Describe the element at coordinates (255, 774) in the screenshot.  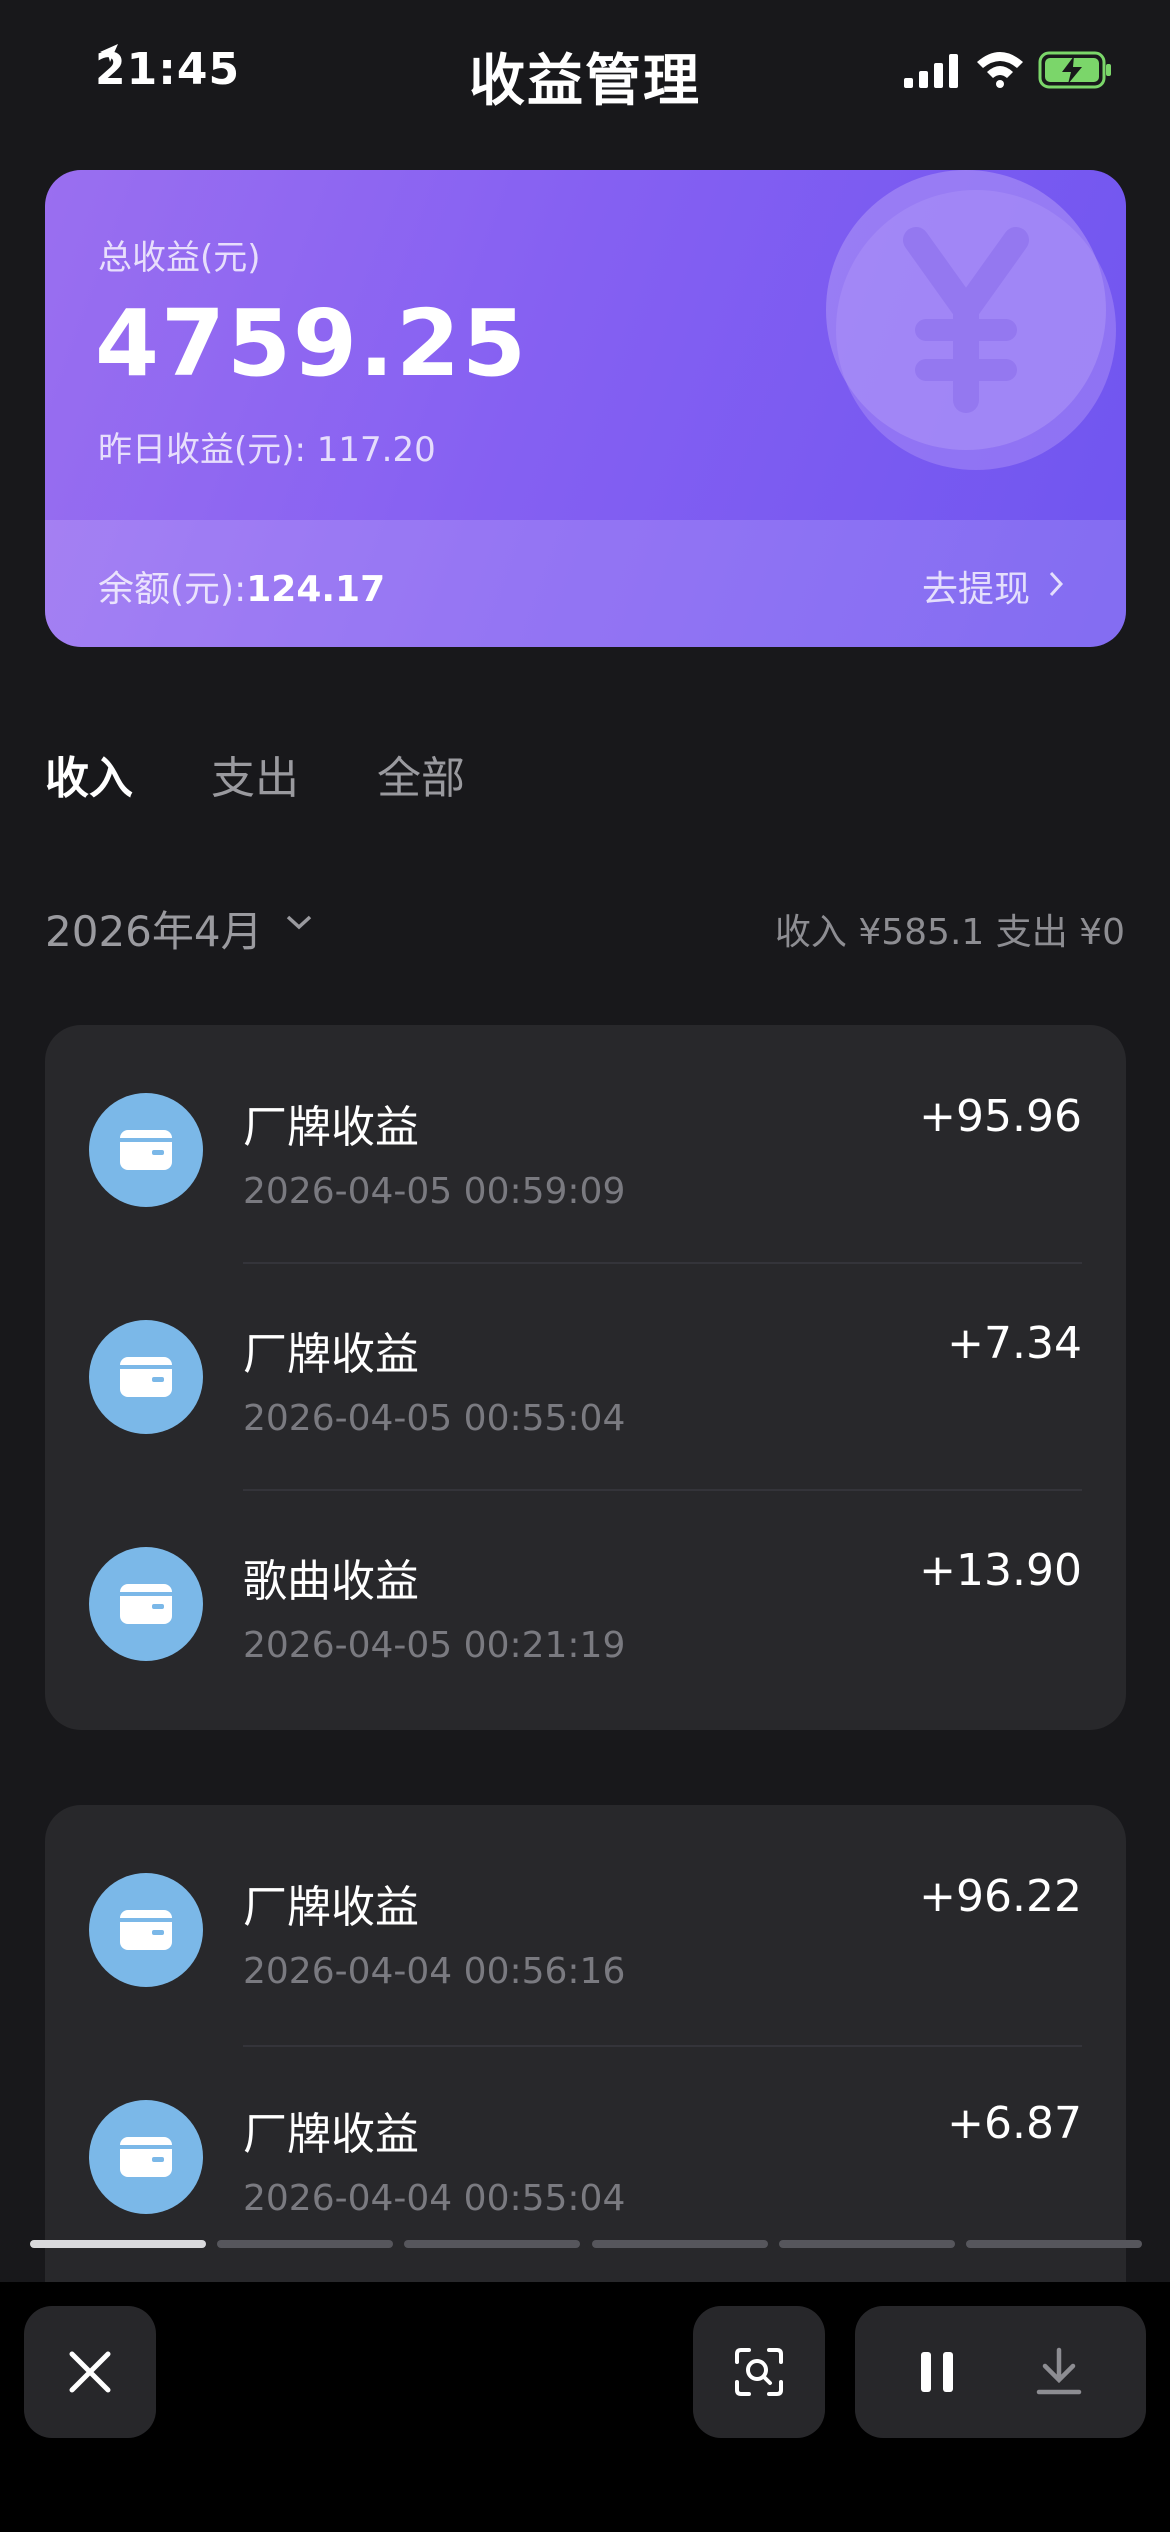
I see `tab-expense: 支出` at that location.